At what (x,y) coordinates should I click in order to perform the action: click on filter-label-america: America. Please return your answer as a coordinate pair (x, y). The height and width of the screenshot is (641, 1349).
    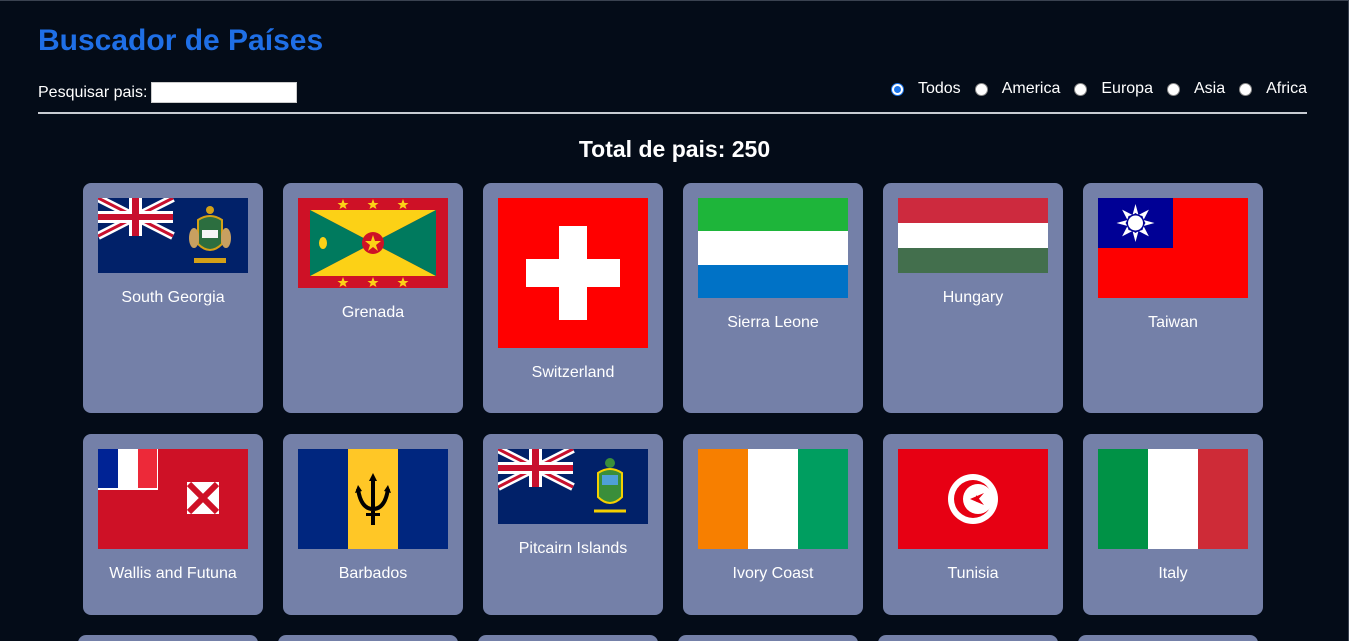
    Looking at the image, I should click on (1031, 88).